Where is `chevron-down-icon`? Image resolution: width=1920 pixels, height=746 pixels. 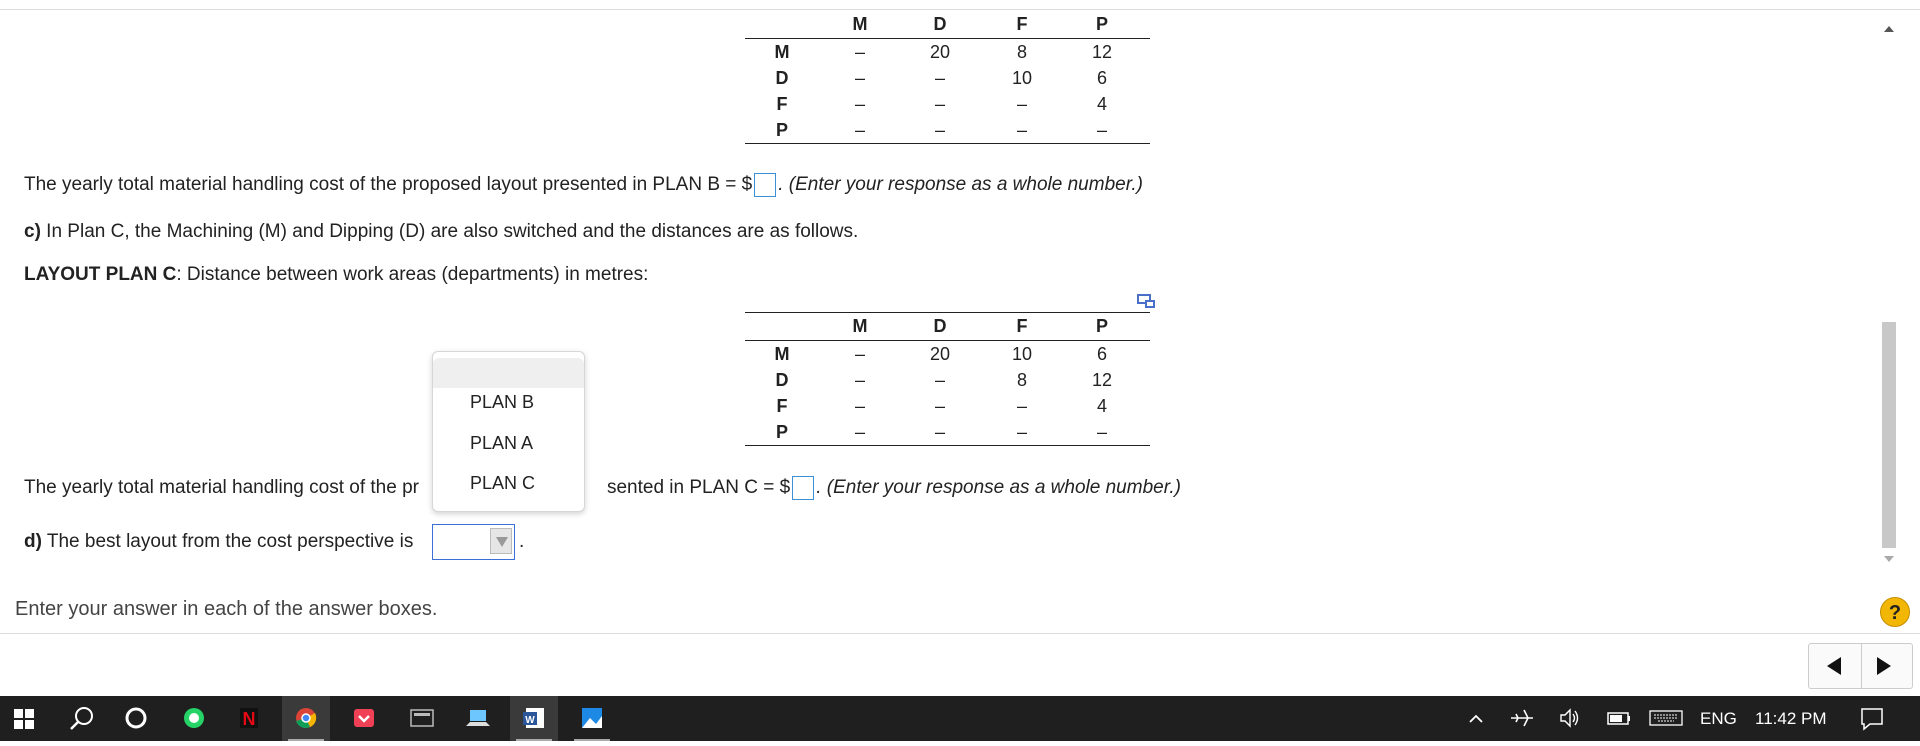 chevron-down-icon is located at coordinates (501, 541).